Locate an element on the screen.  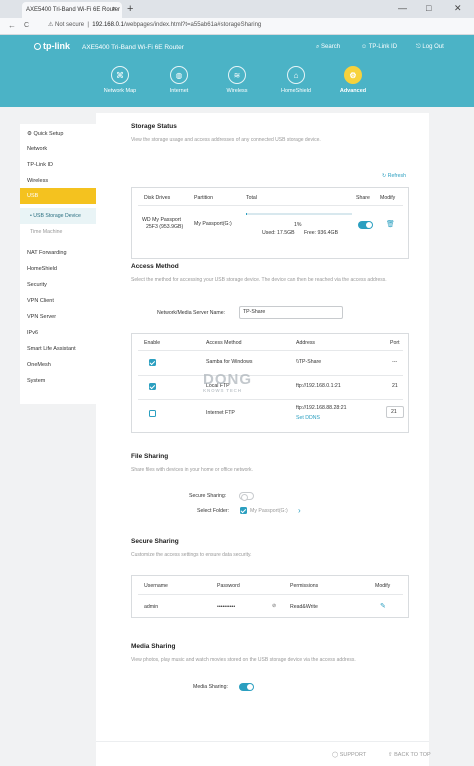
col-total: Total is located at coordinates (251, 198).